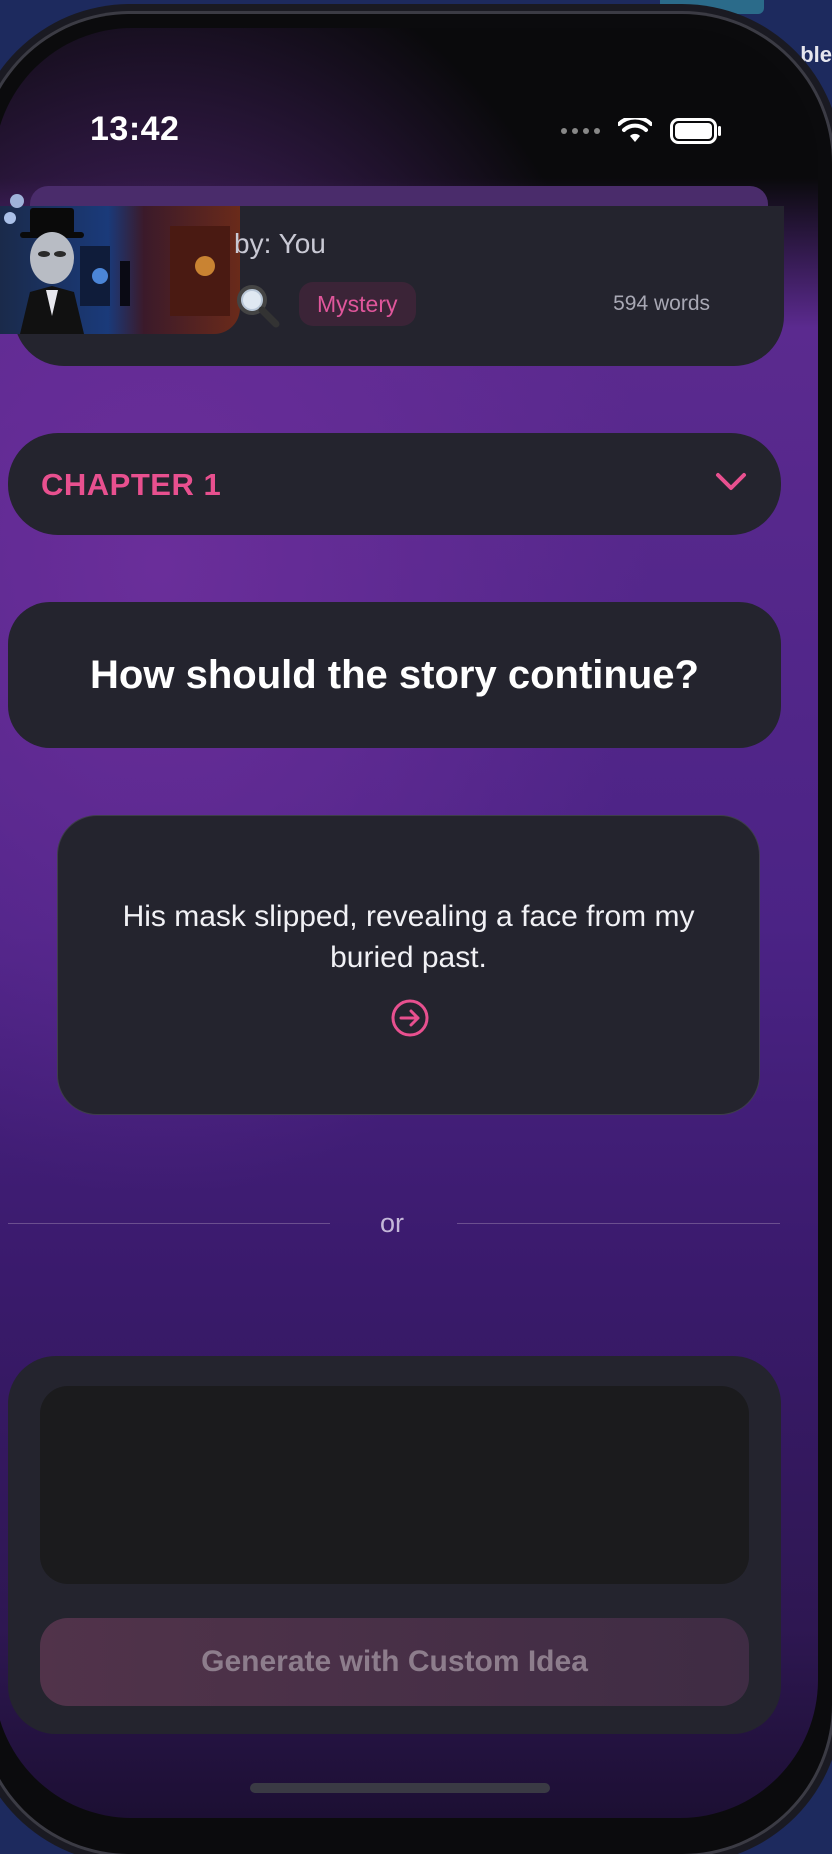 This screenshot has height=1854, width=832. What do you see at coordinates (394, 1662) in the screenshot?
I see `generate-custom-button: Generate with Custom Idea` at bounding box center [394, 1662].